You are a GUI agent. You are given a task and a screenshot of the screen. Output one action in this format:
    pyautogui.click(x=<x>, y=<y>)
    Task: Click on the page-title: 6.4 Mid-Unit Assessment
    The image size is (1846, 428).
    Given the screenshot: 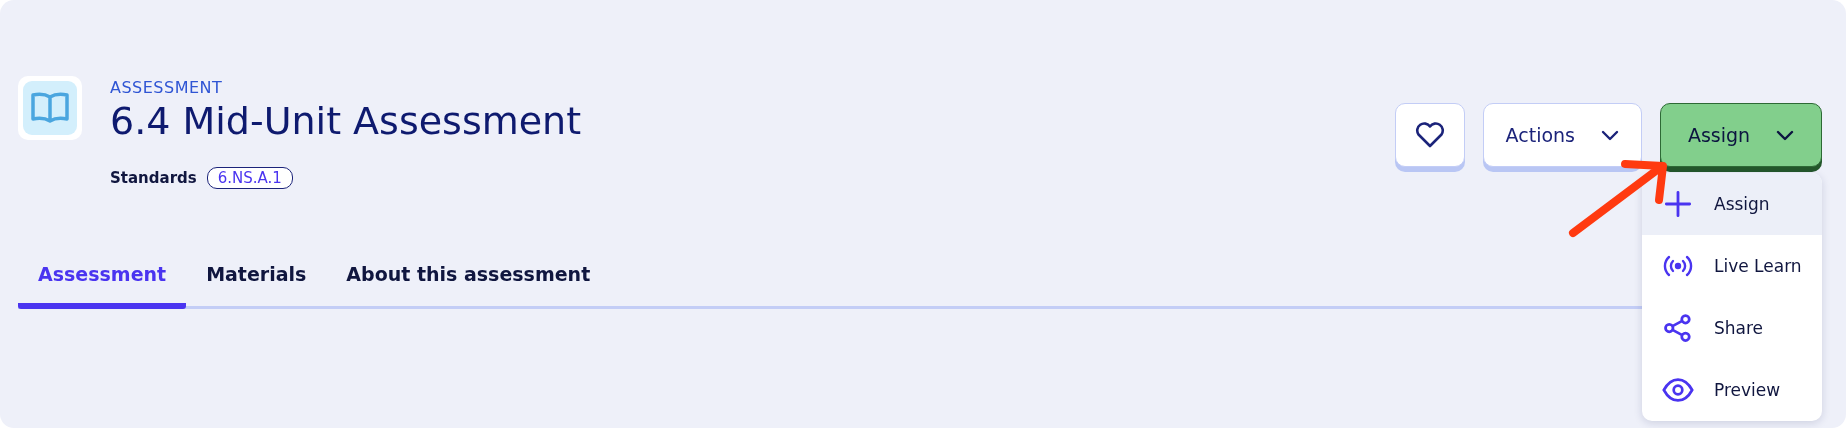 What is the action you would take?
    pyautogui.click(x=346, y=121)
    